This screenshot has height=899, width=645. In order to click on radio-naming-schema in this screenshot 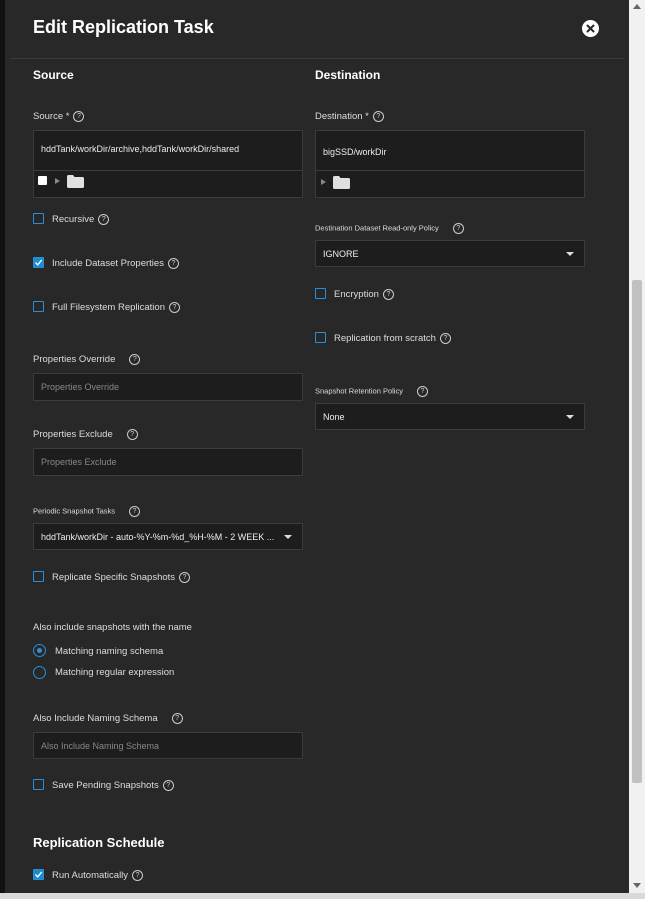, I will do `click(39, 650)`.